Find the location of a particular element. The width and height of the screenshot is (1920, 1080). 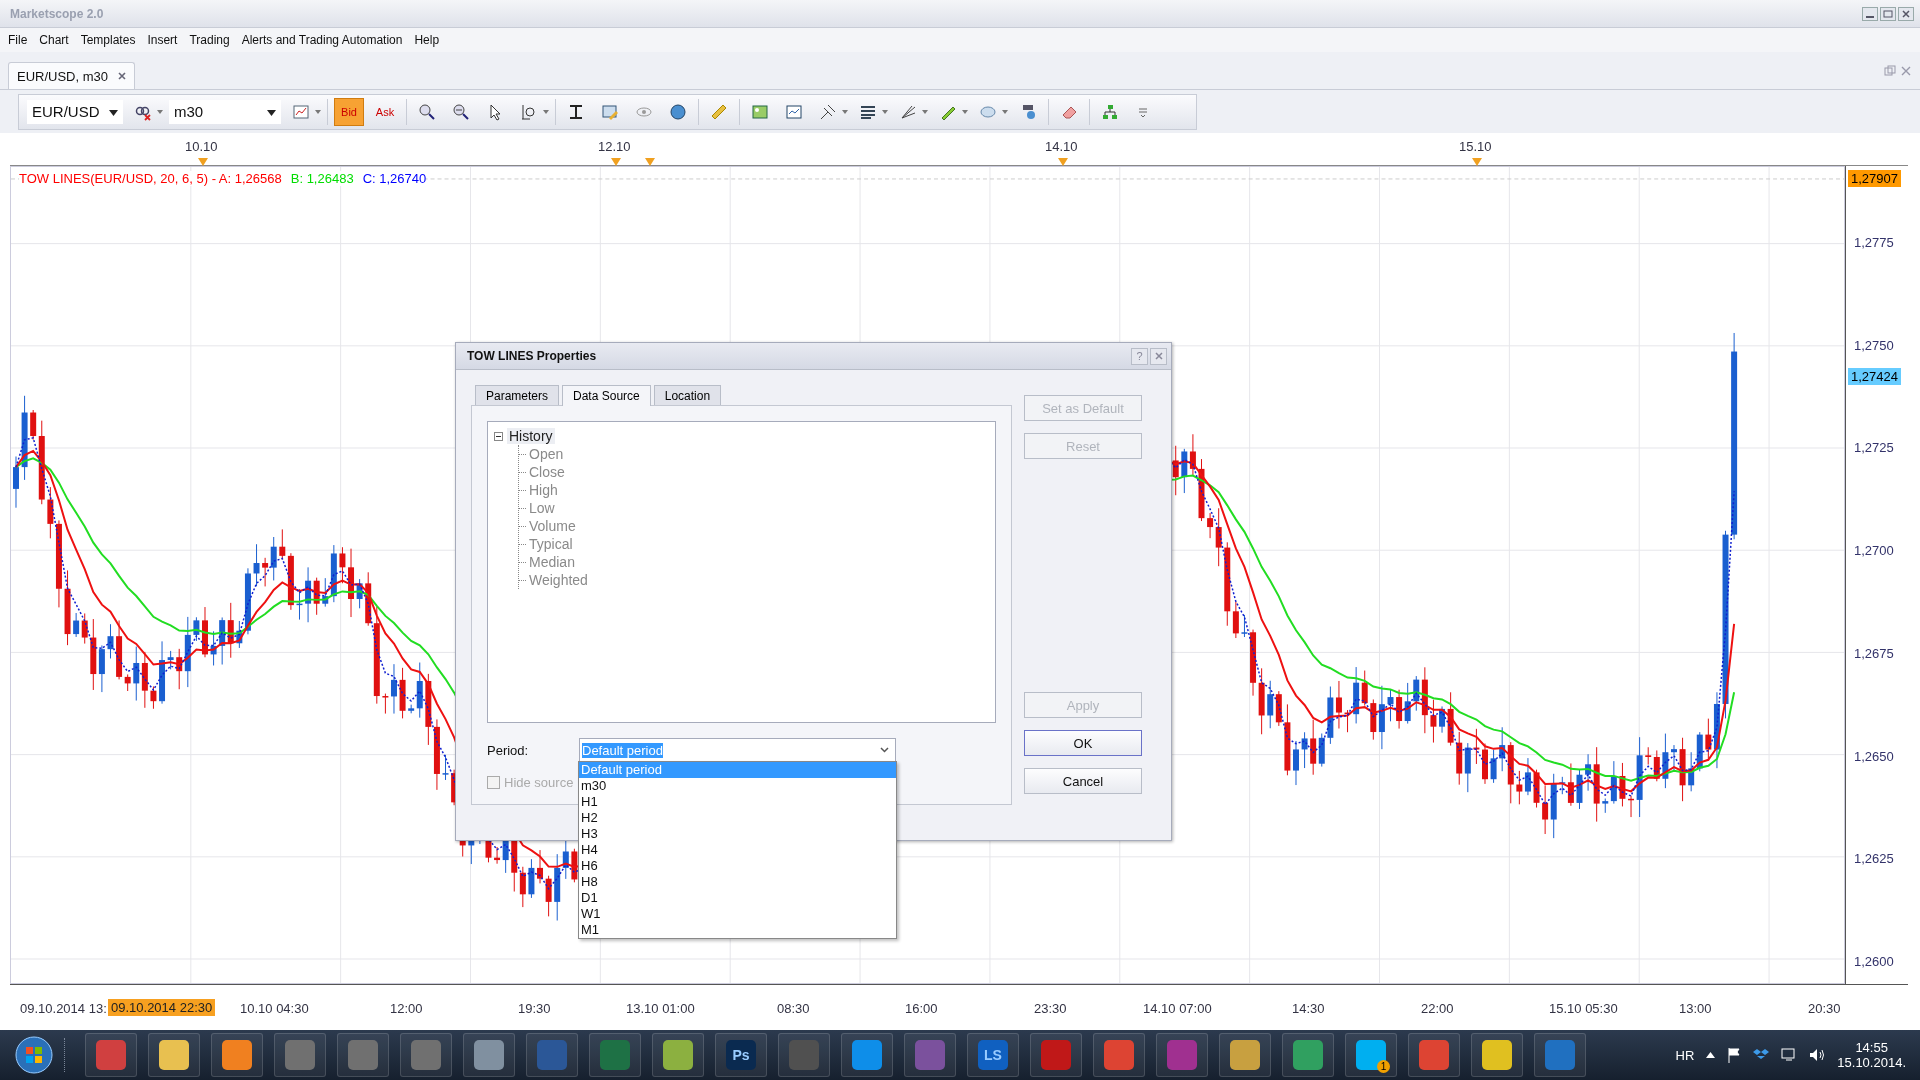

menu-item: Help is located at coordinates (427, 40).